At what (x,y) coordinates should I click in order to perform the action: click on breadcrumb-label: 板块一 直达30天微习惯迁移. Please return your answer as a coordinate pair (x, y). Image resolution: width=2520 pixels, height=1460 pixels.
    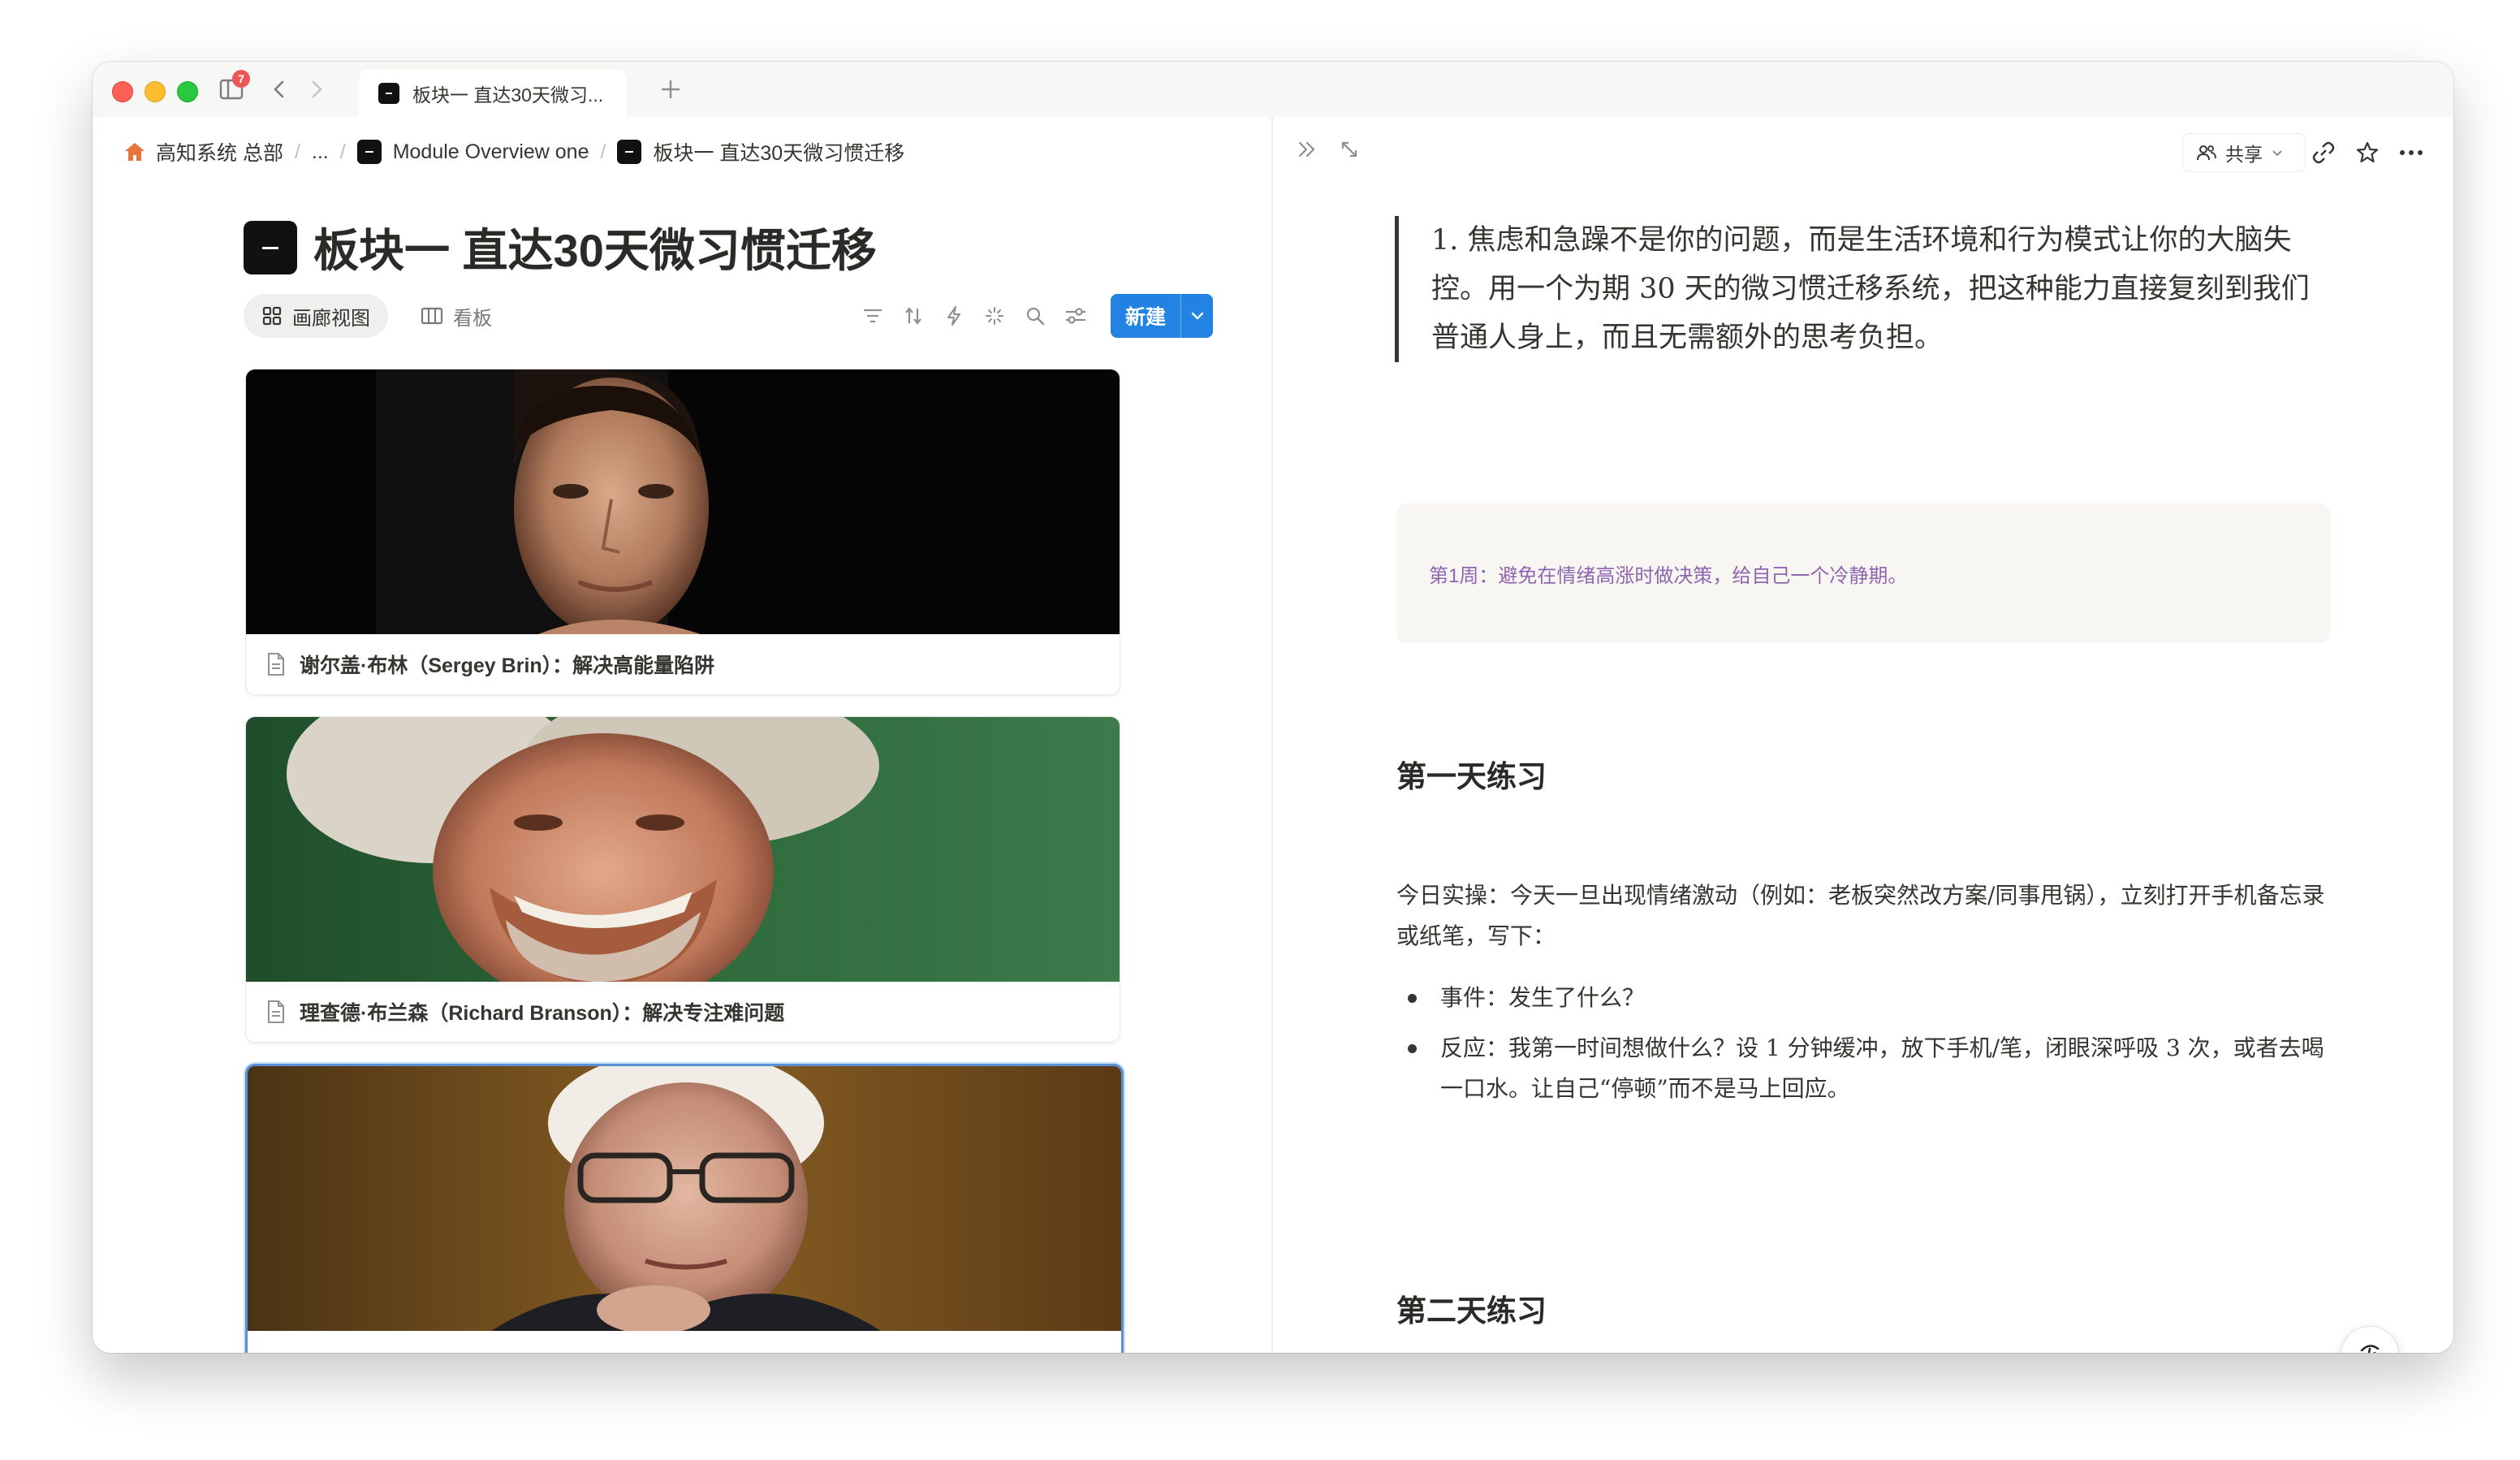
    Looking at the image, I should click on (779, 153).